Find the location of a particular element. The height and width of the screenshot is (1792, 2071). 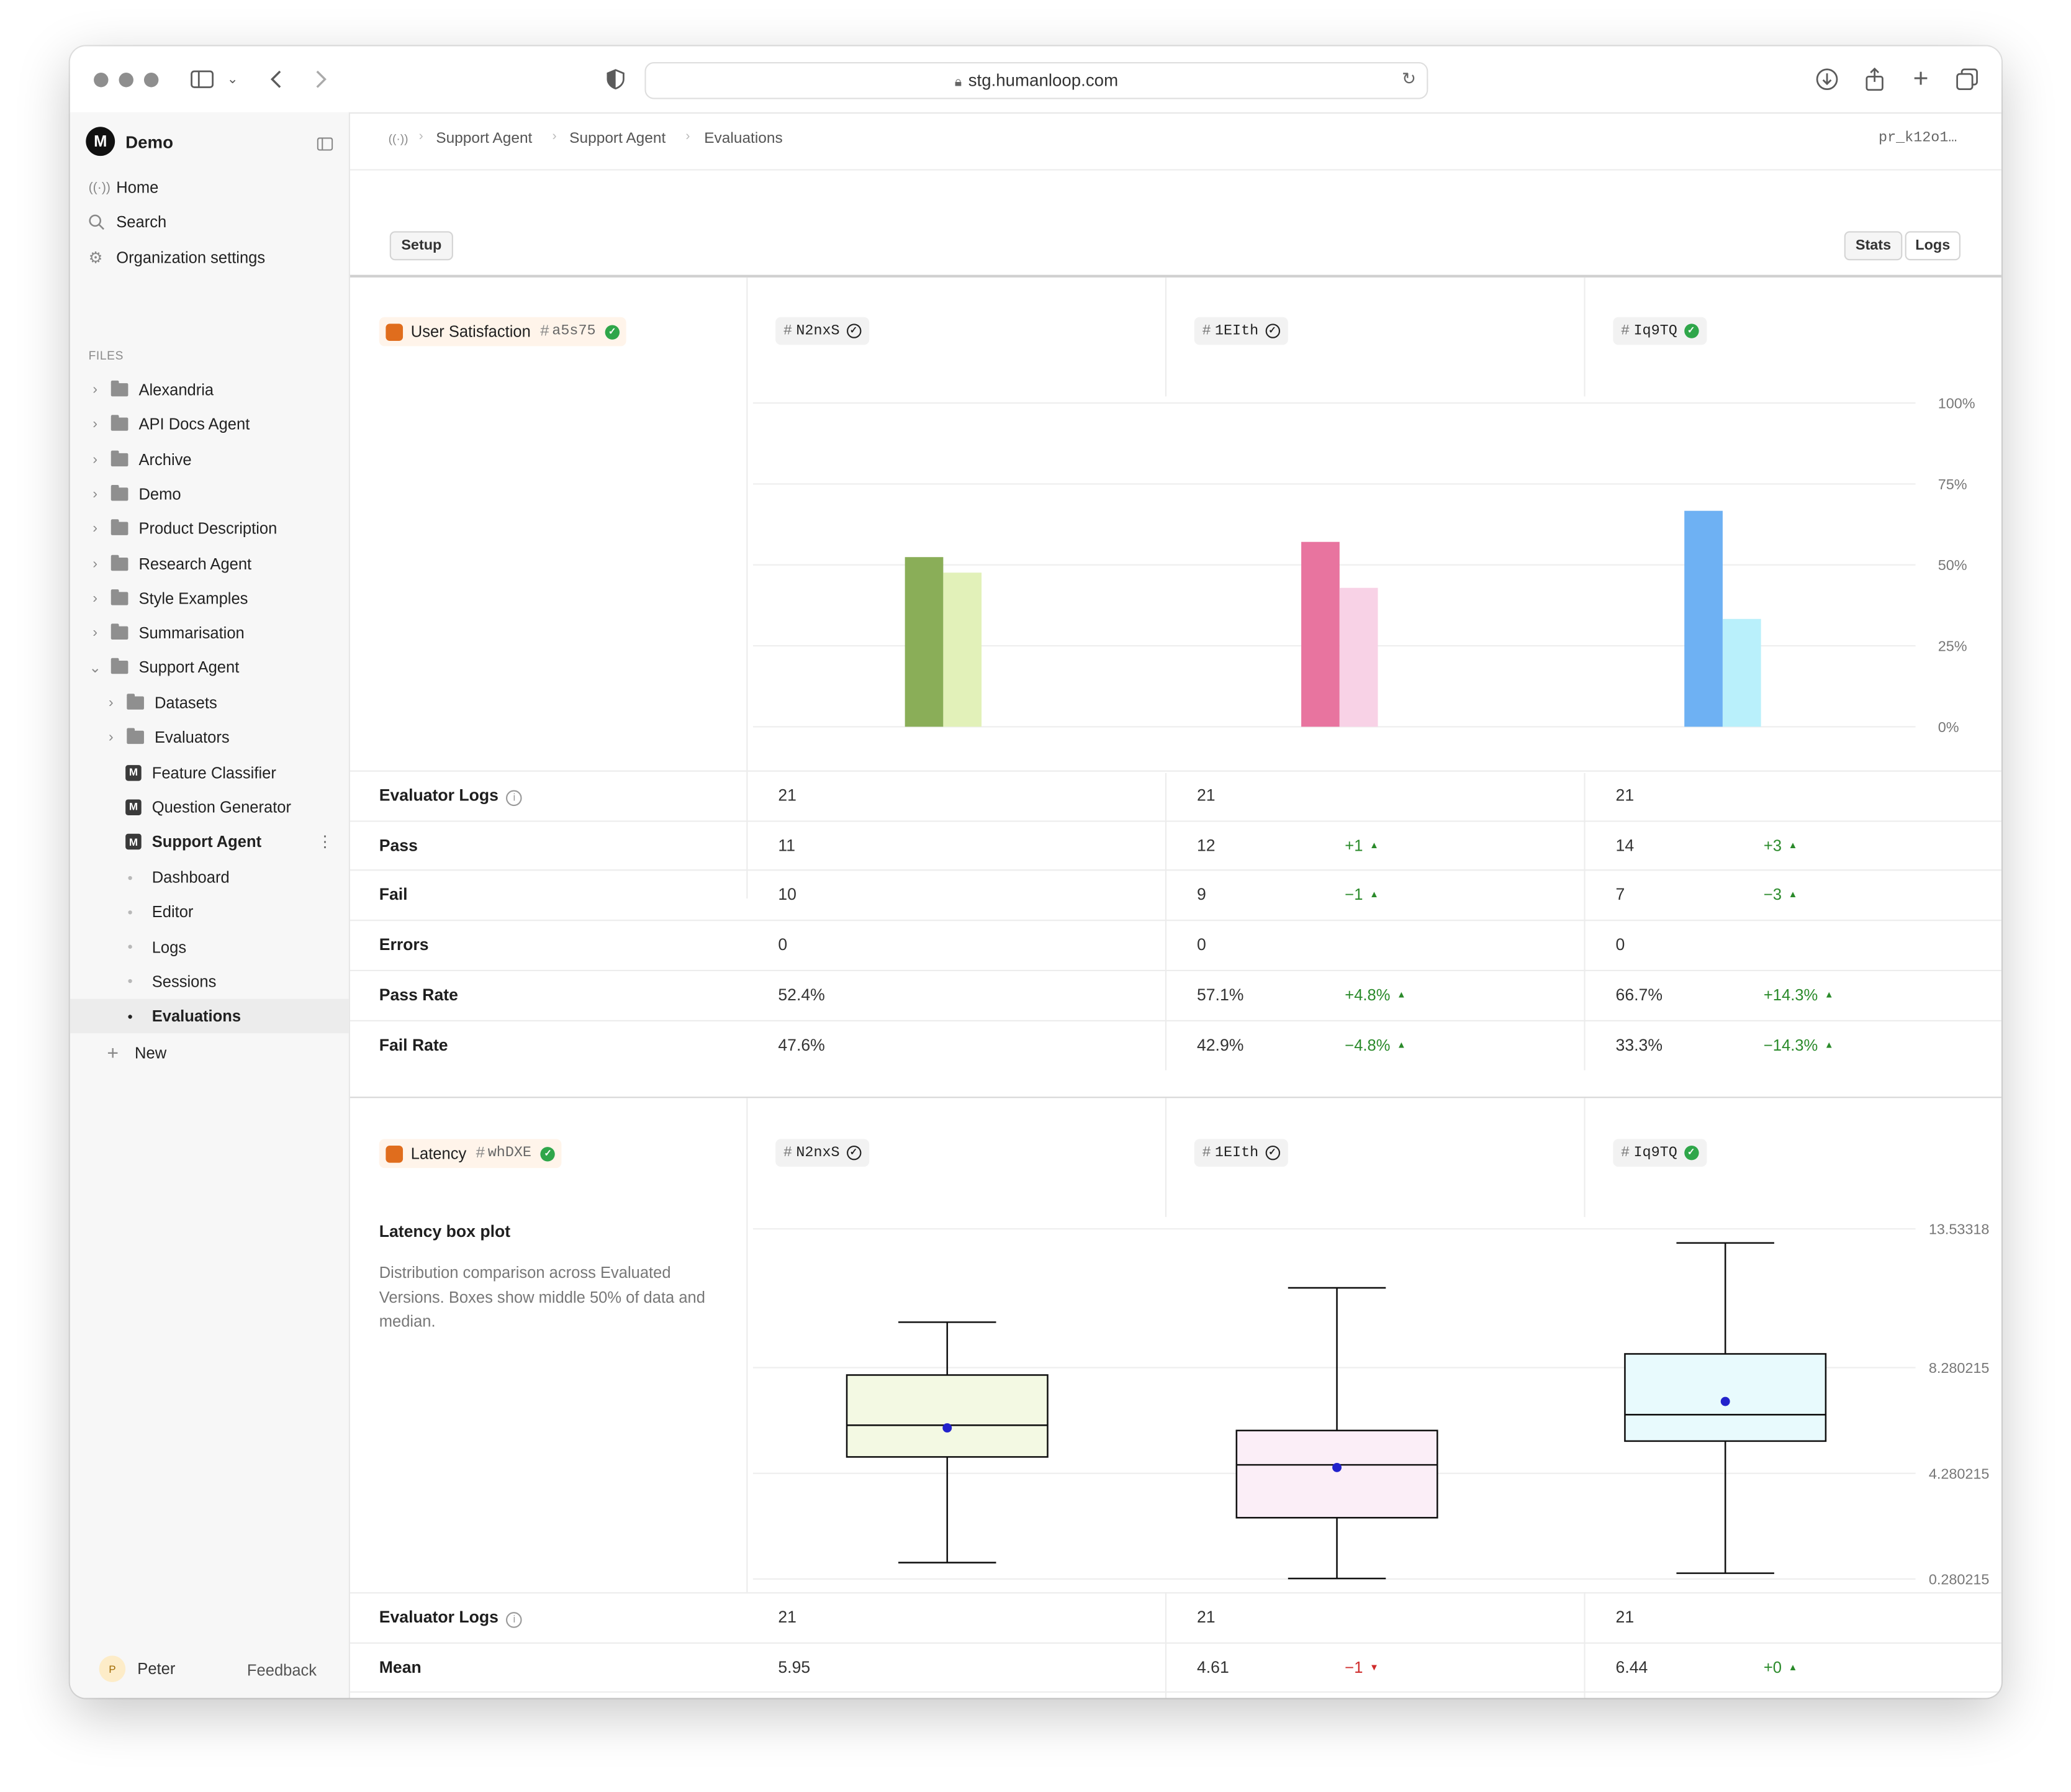

row-divider is located at coordinates (1175, 970).